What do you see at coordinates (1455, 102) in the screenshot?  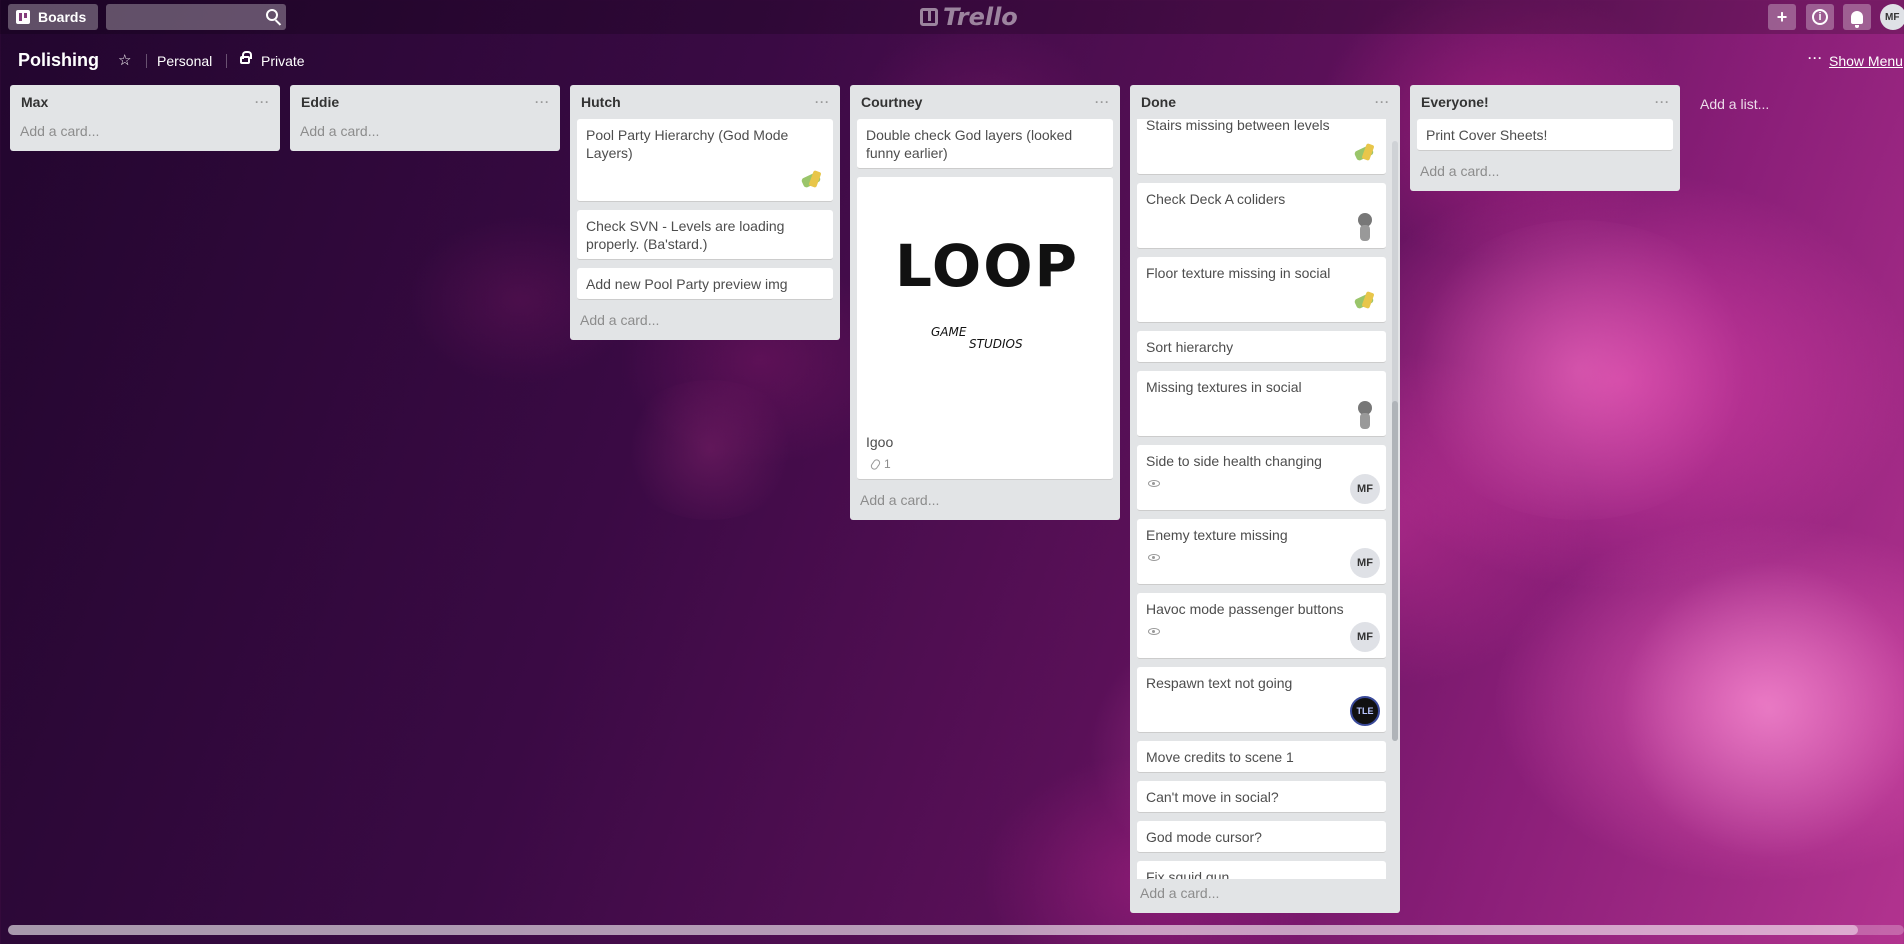 I see `list-title: Everyone!` at bounding box center [1455, 102].